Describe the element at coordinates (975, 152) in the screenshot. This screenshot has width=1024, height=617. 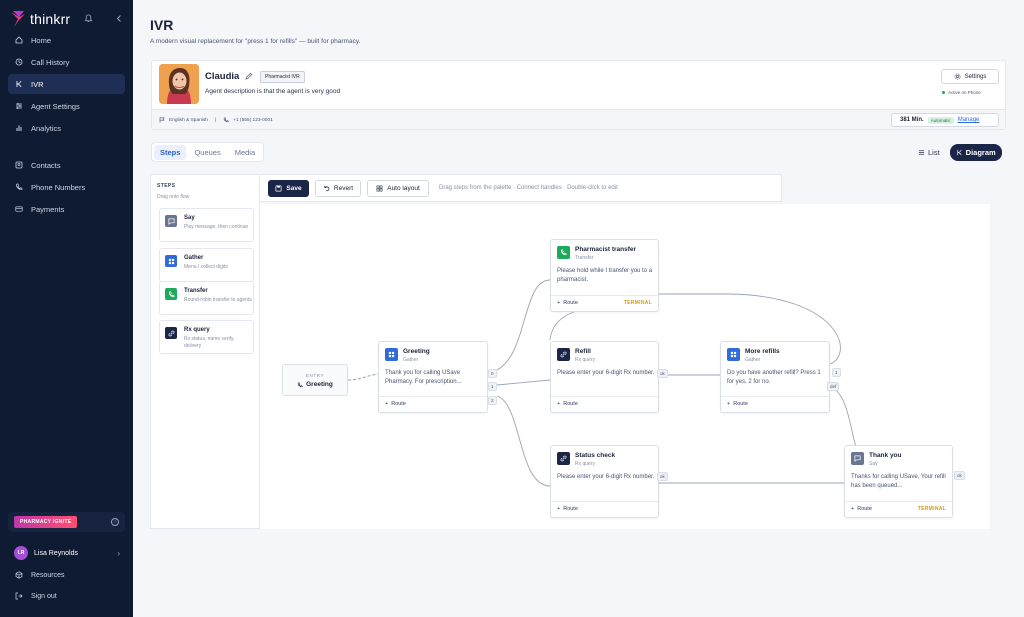
I see `diagram-view-button: Diagram` at that location.